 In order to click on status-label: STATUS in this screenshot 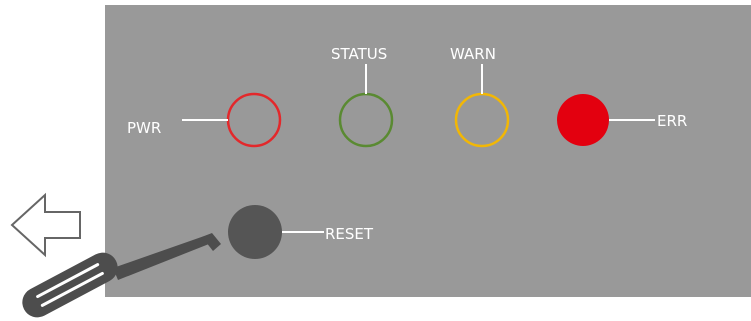, I will do `click(359, 54)`.